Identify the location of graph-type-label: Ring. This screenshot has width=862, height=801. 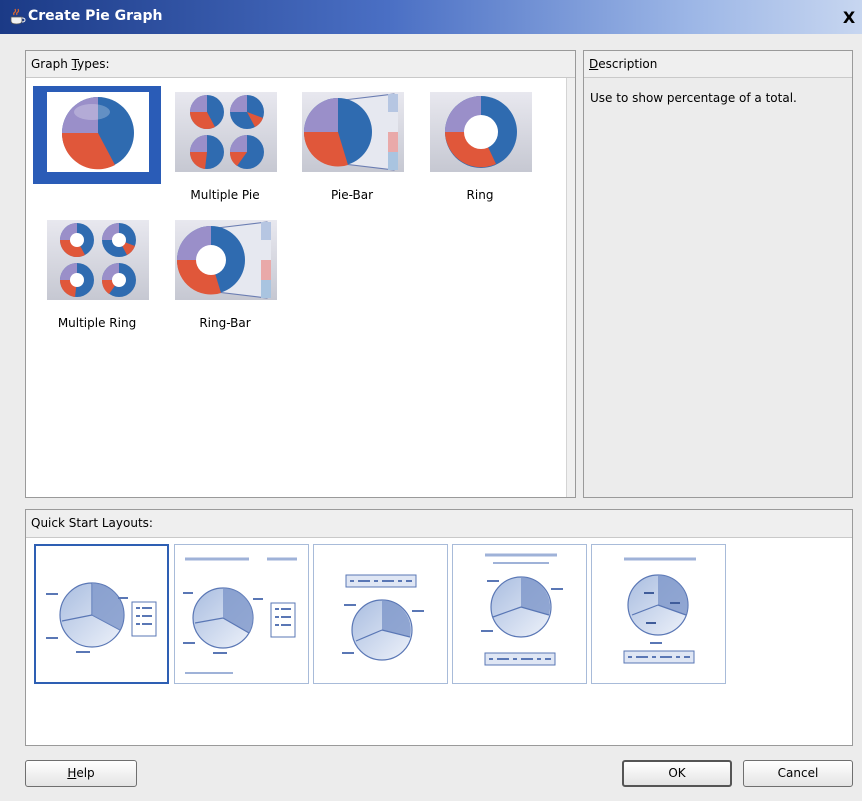
(480, 195).